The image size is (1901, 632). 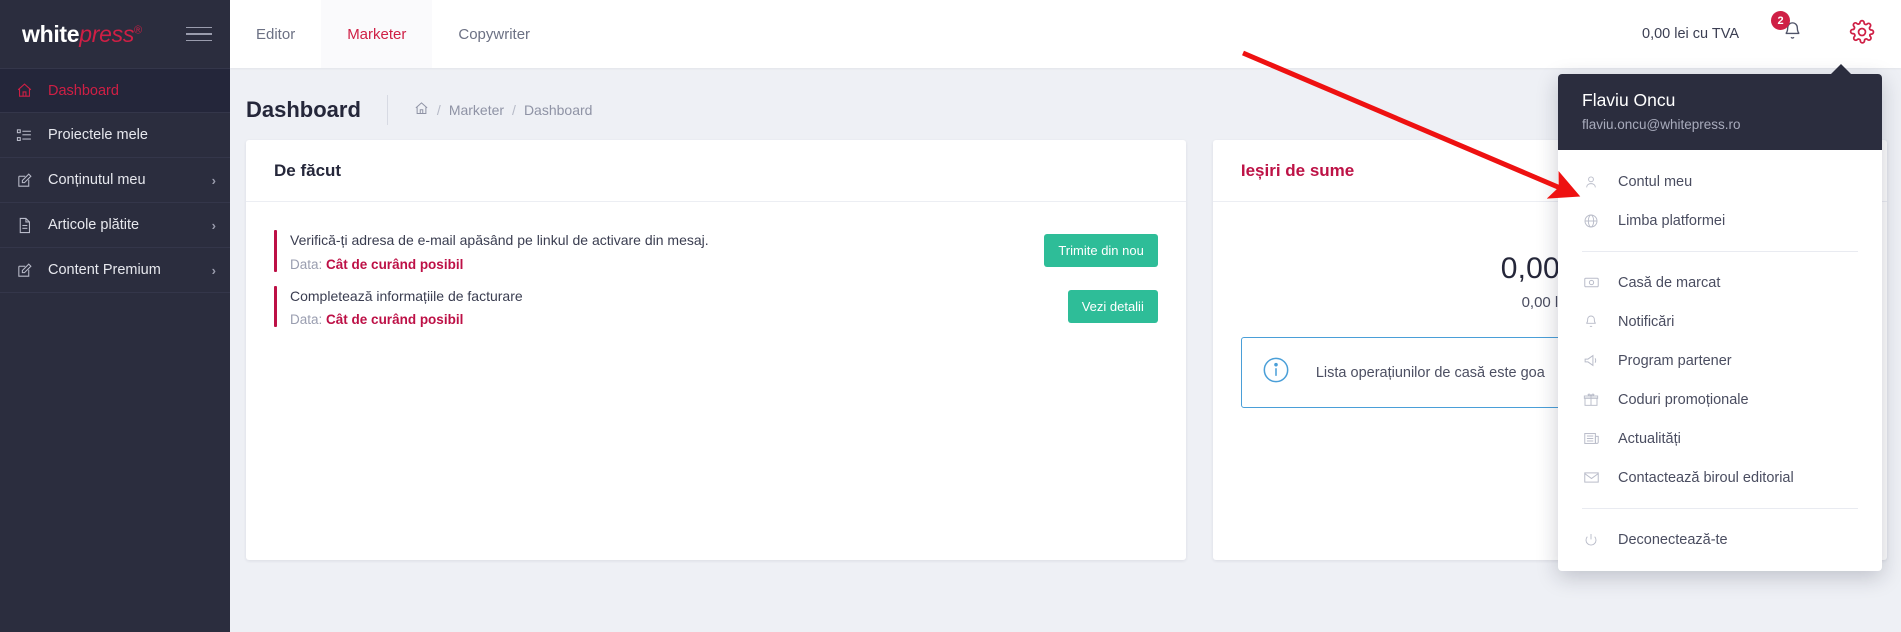 What do you see at coordinates (51, 33) in the screenshot?
I see `logo-white-part: white` at bounding box center [51, 33].